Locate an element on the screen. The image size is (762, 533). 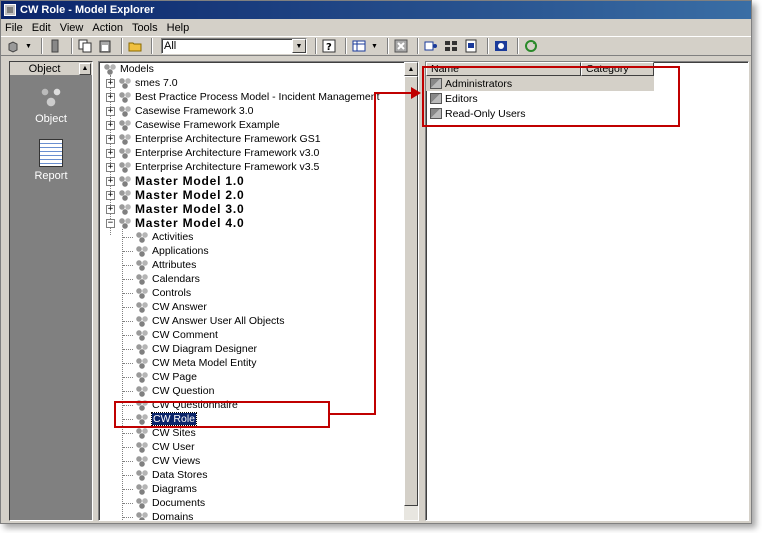
new-object-icon is located at coordinates (13, 46).